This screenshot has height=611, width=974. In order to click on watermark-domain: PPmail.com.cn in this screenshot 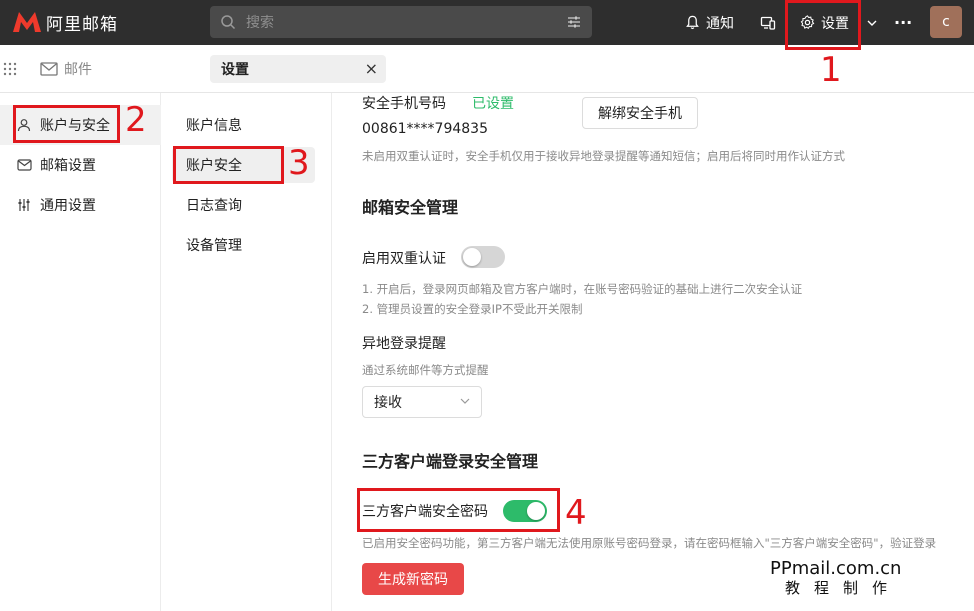, I will do `click(836, 568)`.